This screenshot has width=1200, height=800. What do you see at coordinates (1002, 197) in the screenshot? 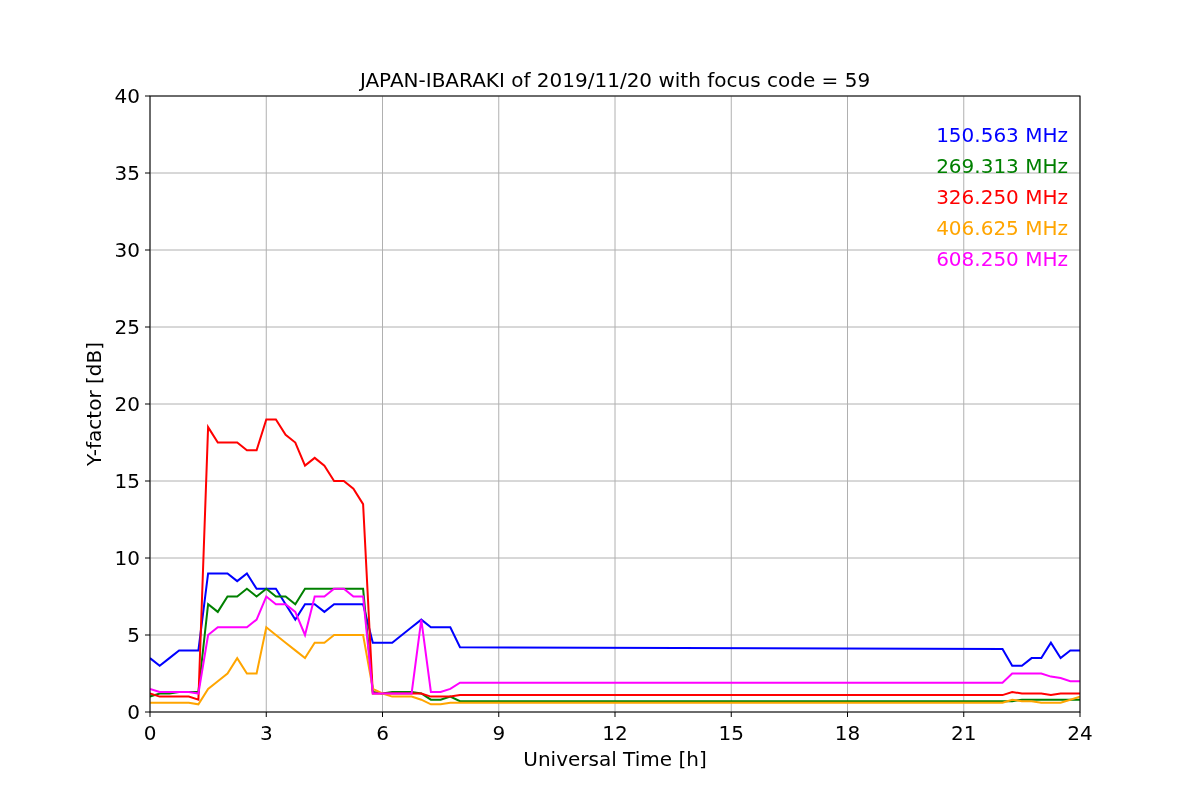
I see `legend-label: 326.250 MHz` at bounding box center [1002, 197].